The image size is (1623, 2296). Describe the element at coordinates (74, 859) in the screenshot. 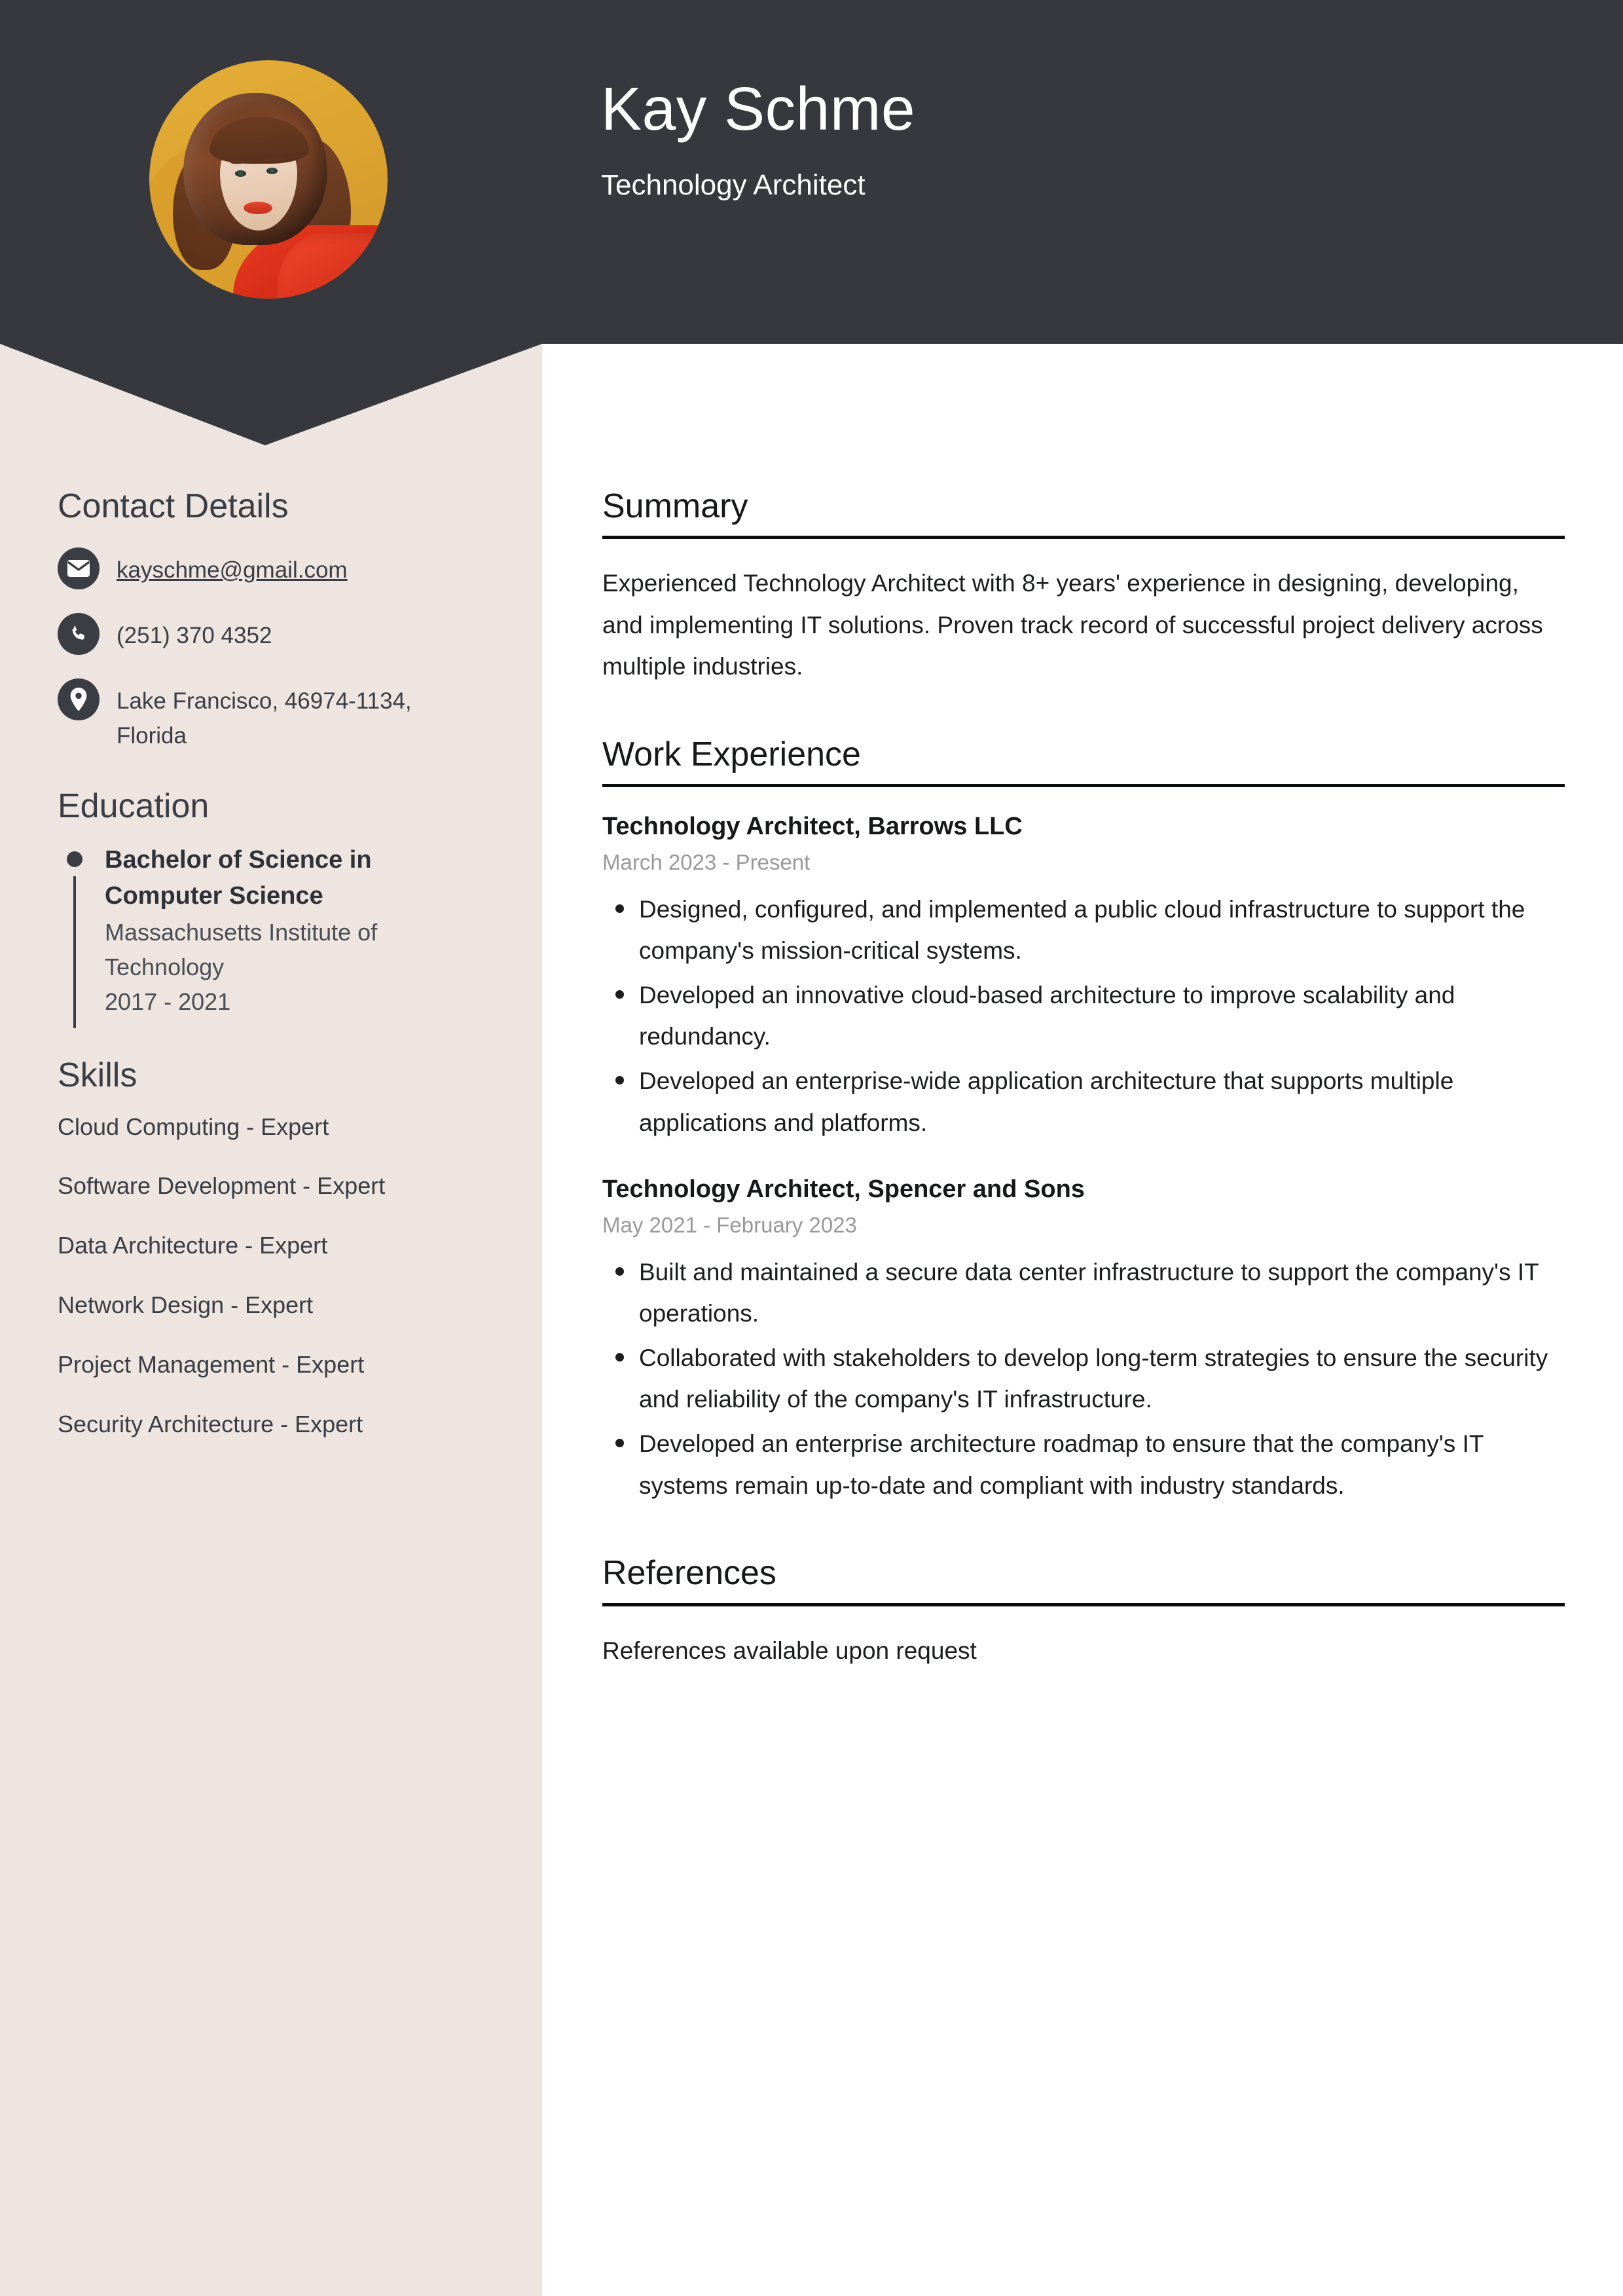

I see `timeline-dot-icon` at that location.